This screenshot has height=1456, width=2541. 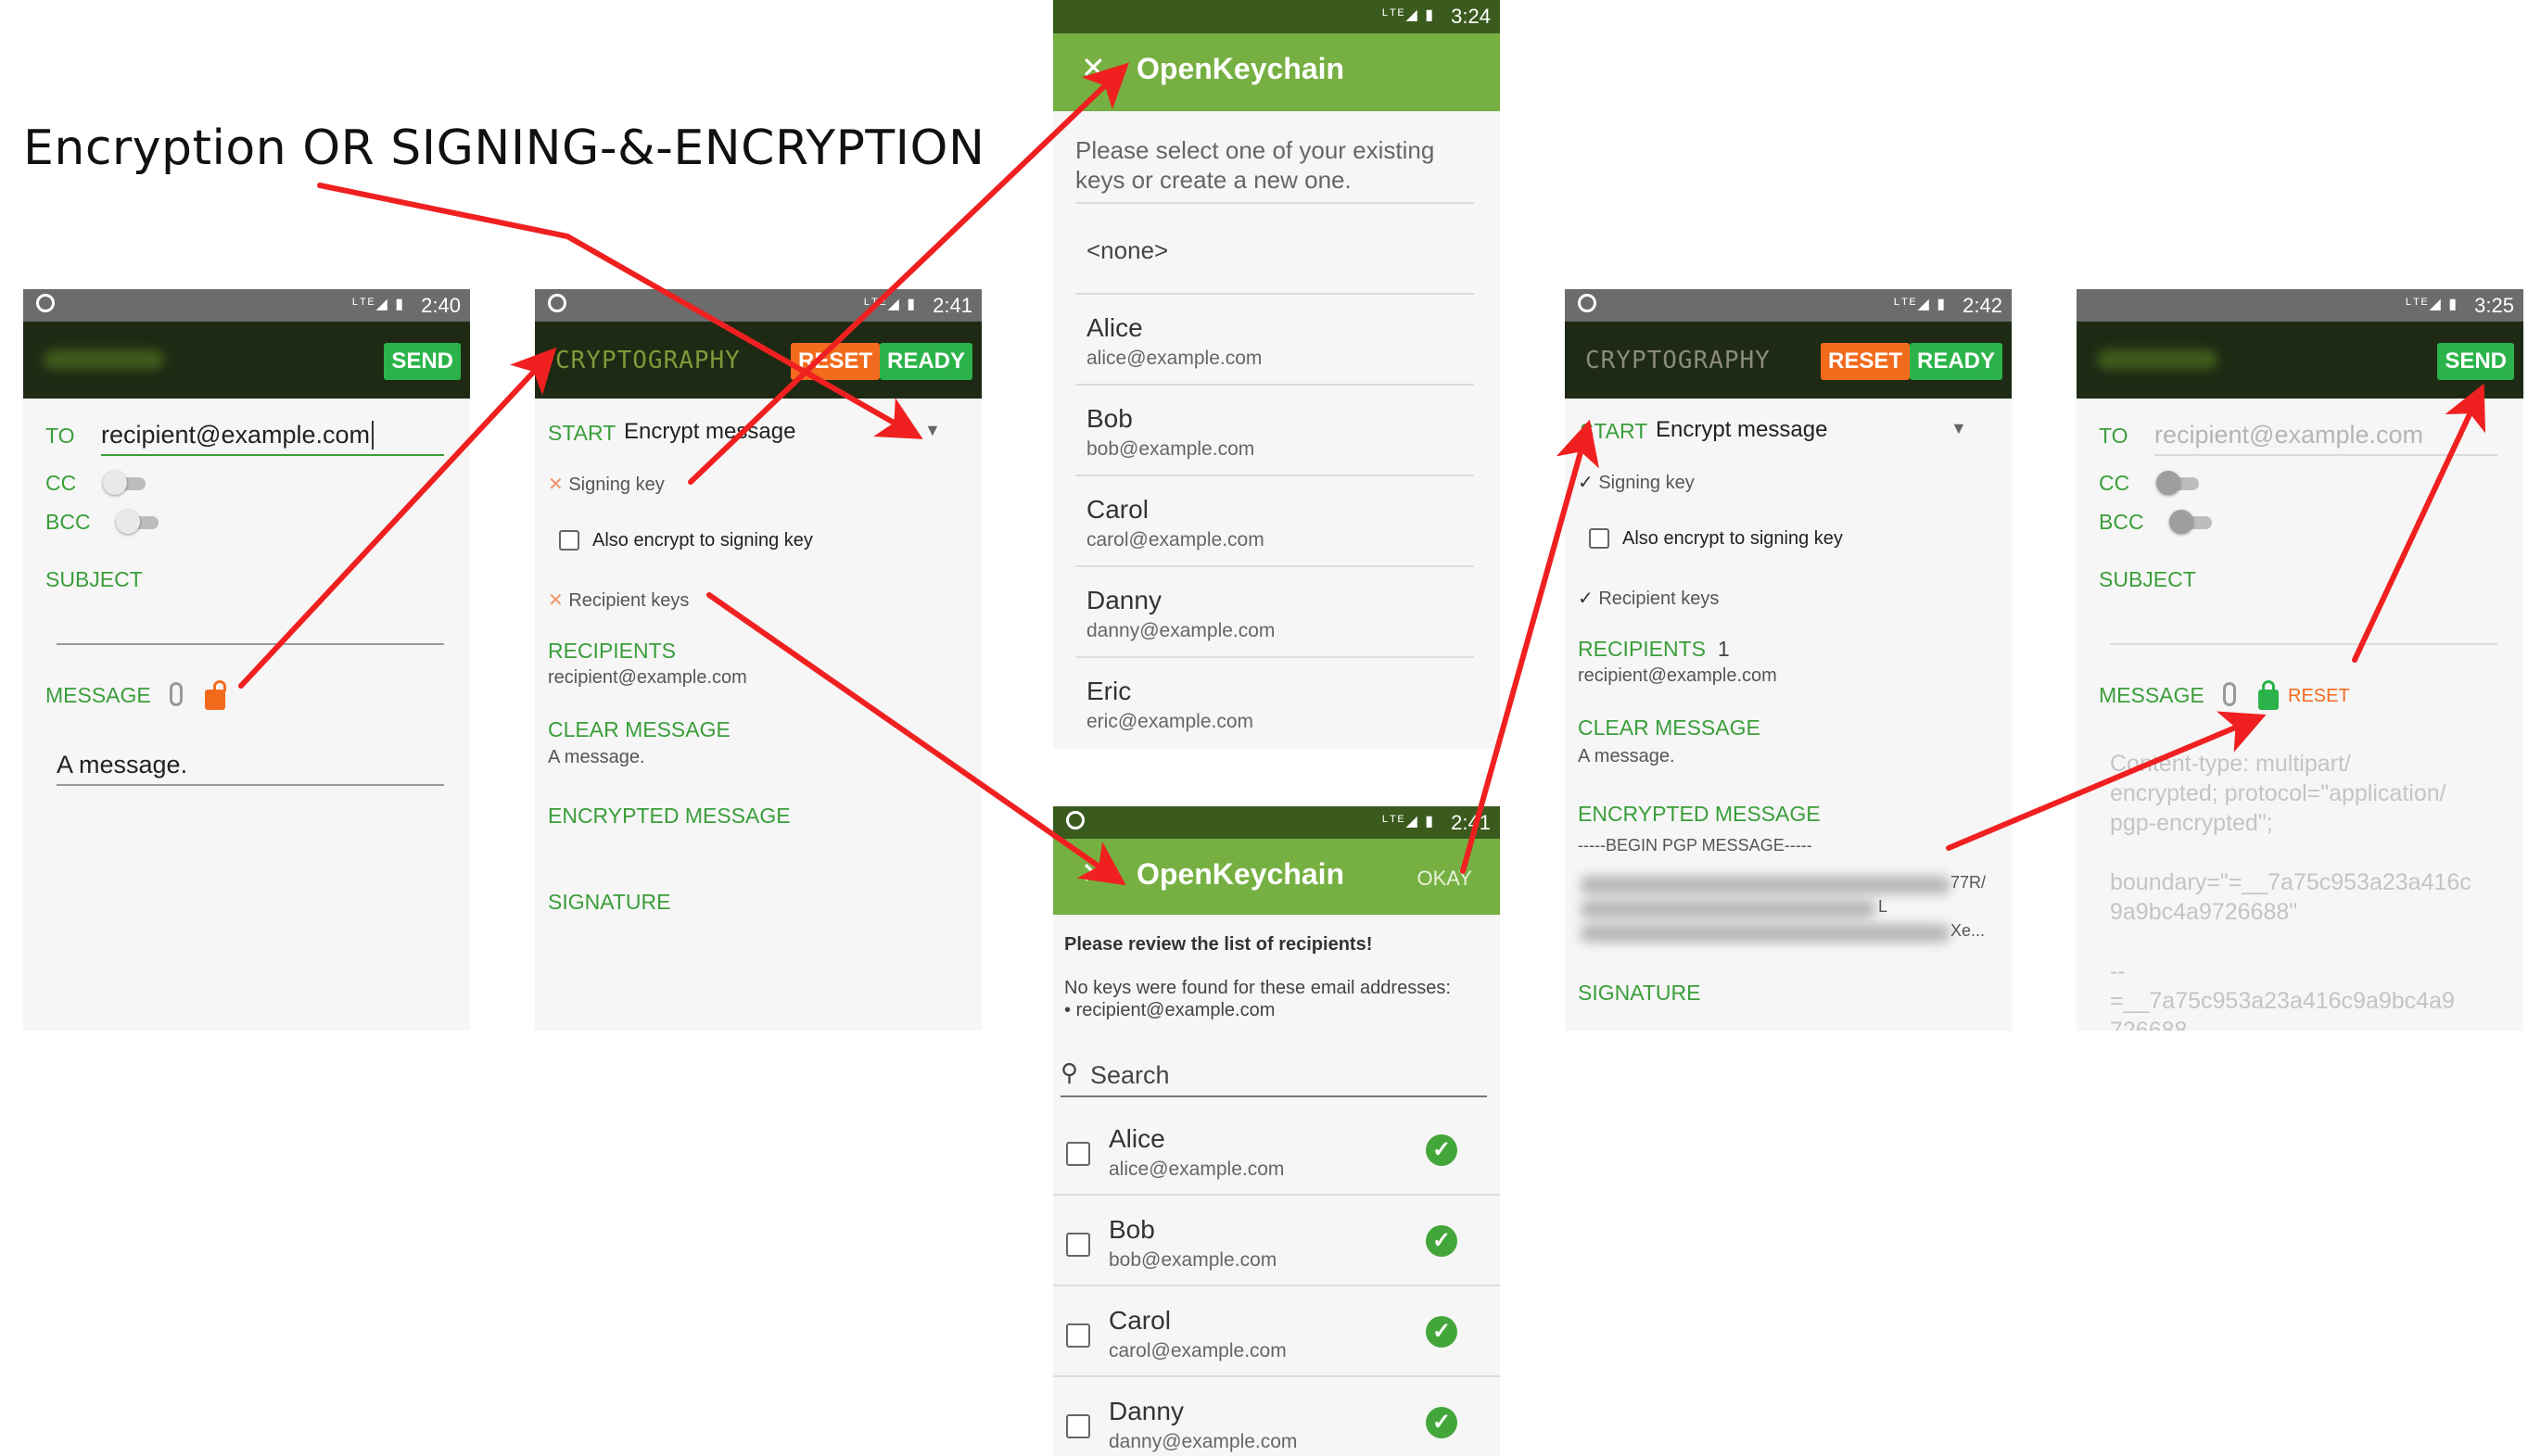 What do you see at coordinates (558, 600) in the screenshot?
I see `x-mark-icon: ✕` at bounding box center [558, 600].